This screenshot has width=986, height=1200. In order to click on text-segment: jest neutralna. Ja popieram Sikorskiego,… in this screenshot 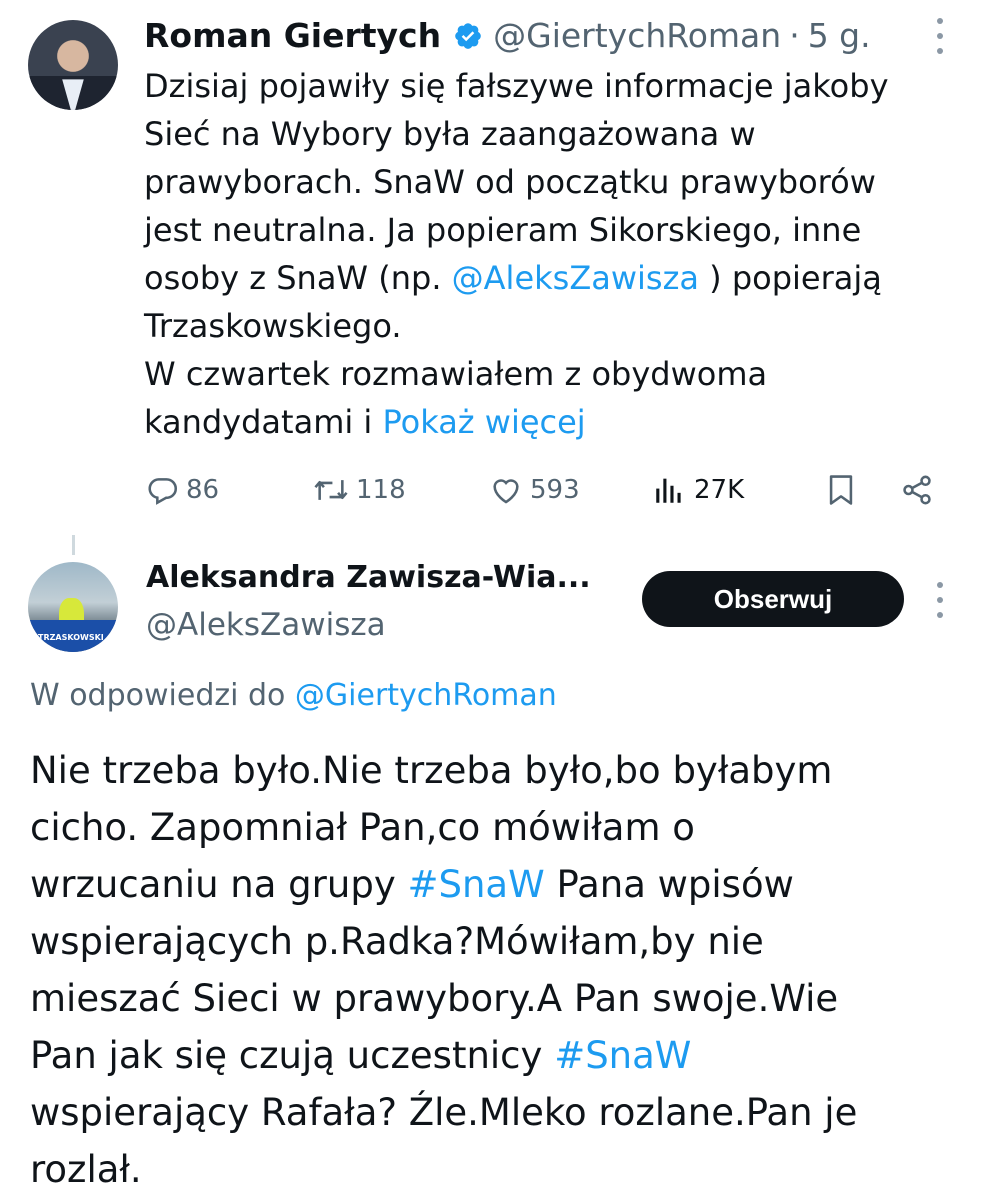, I will do `click(503, 230)`.